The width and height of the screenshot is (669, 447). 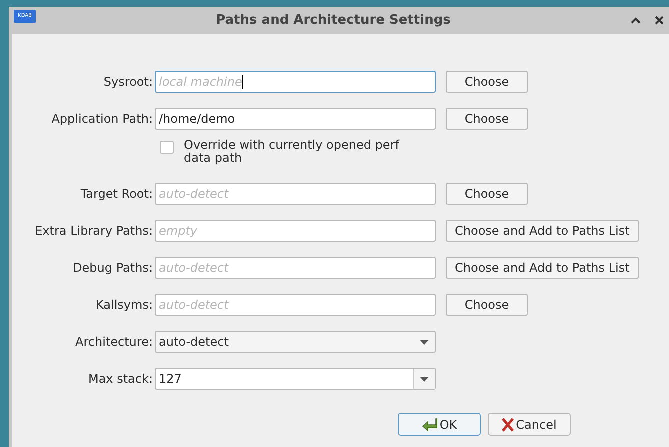 I want to click on text-field: /home/demo, so click(x=295, y=119).